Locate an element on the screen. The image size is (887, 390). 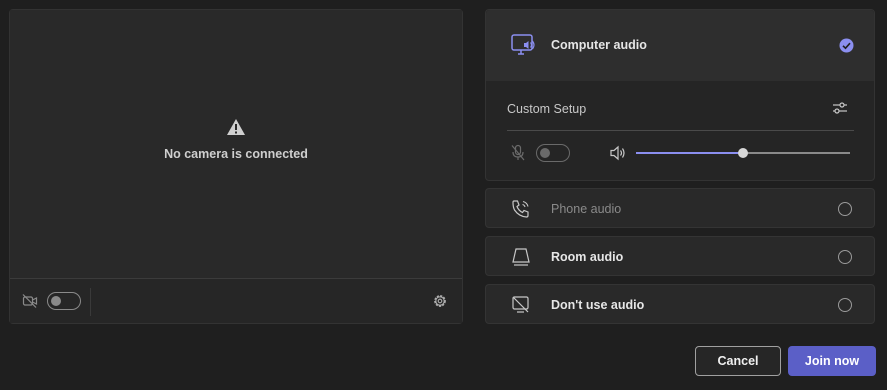
volume-slider-fill is located at coordinates (689, 153).